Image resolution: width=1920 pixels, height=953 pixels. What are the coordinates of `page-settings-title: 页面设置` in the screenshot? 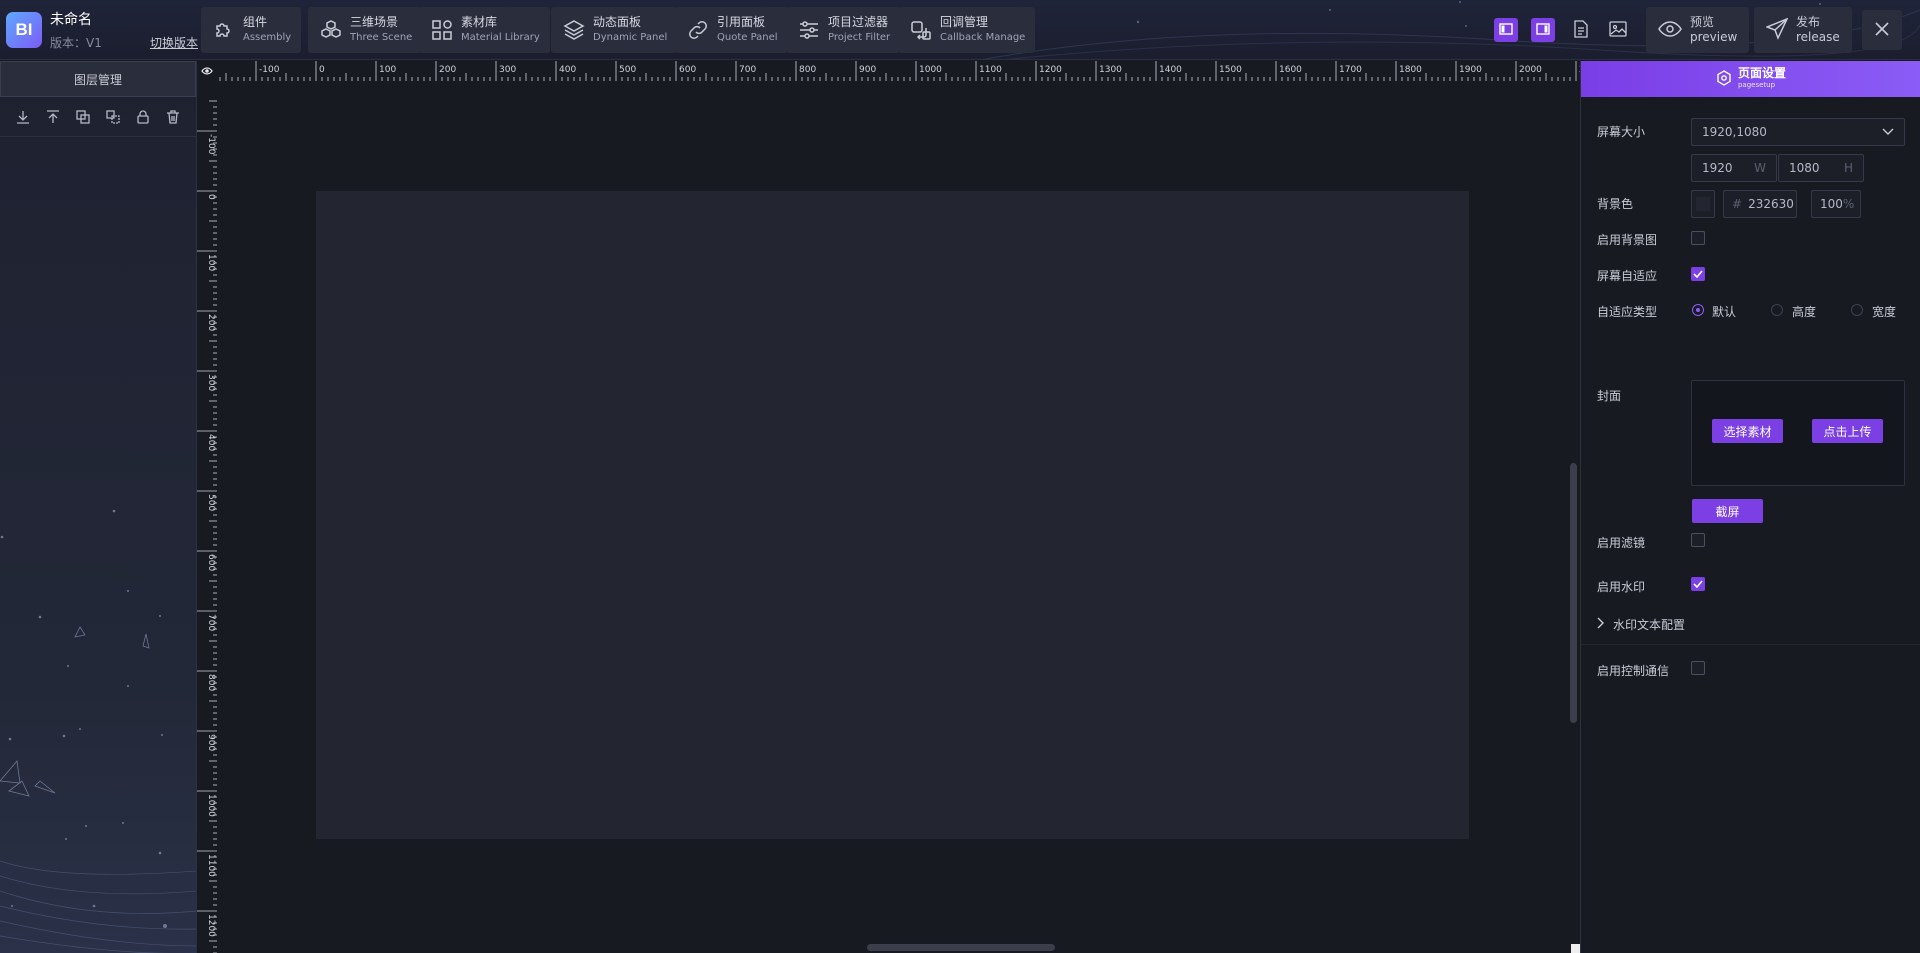 It's located at (1761, 73).